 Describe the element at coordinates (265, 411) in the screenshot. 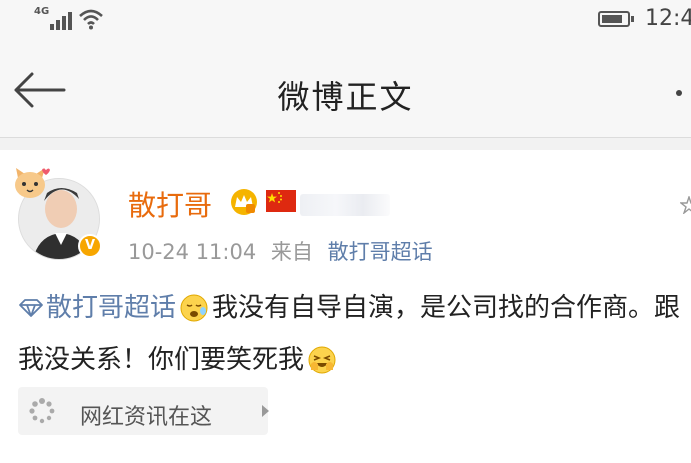

I see `chevron-right-icon` at that location.